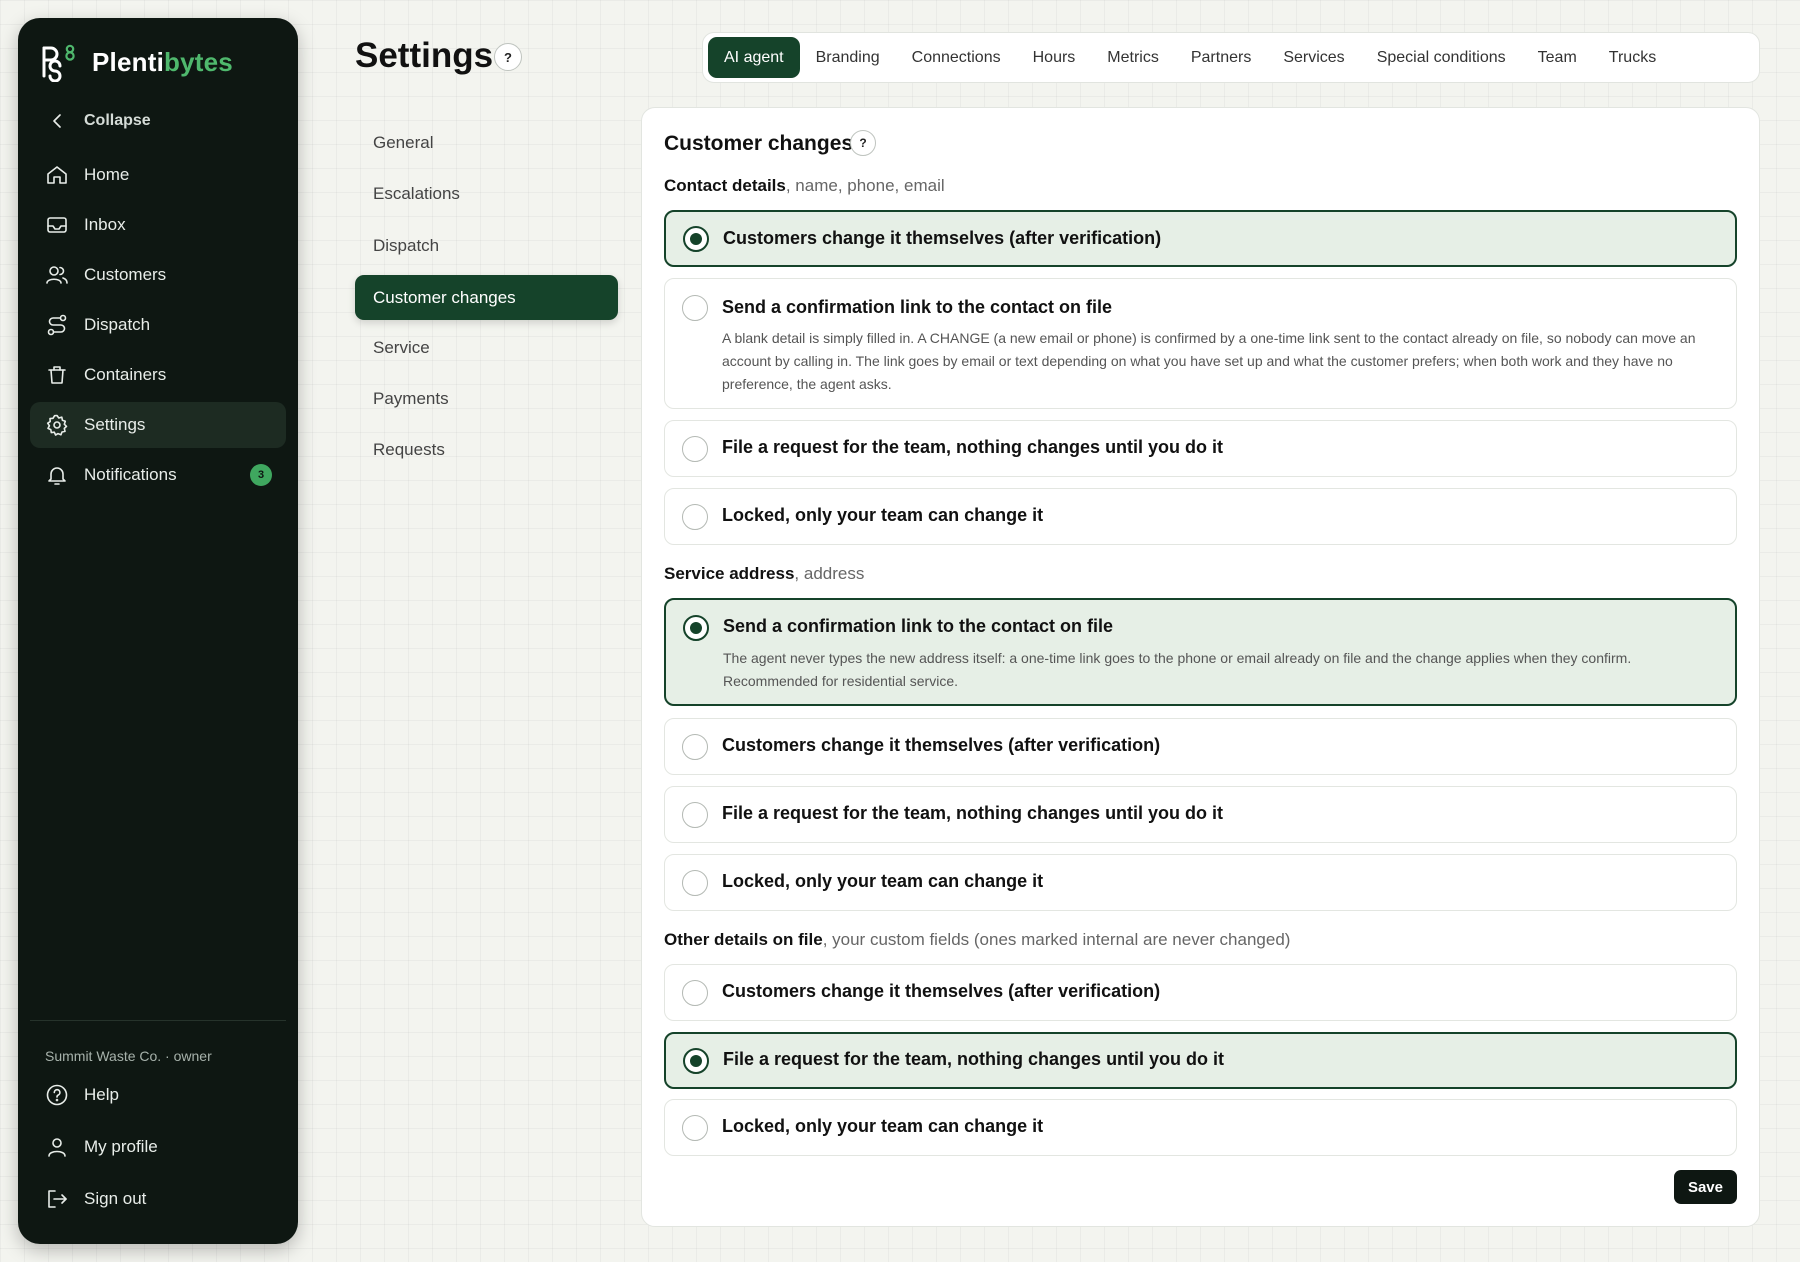  What do you see at coordinates (759, 143) in the screenshot?
I see `card-title: Customer changes` at bounding box center [759, 143].